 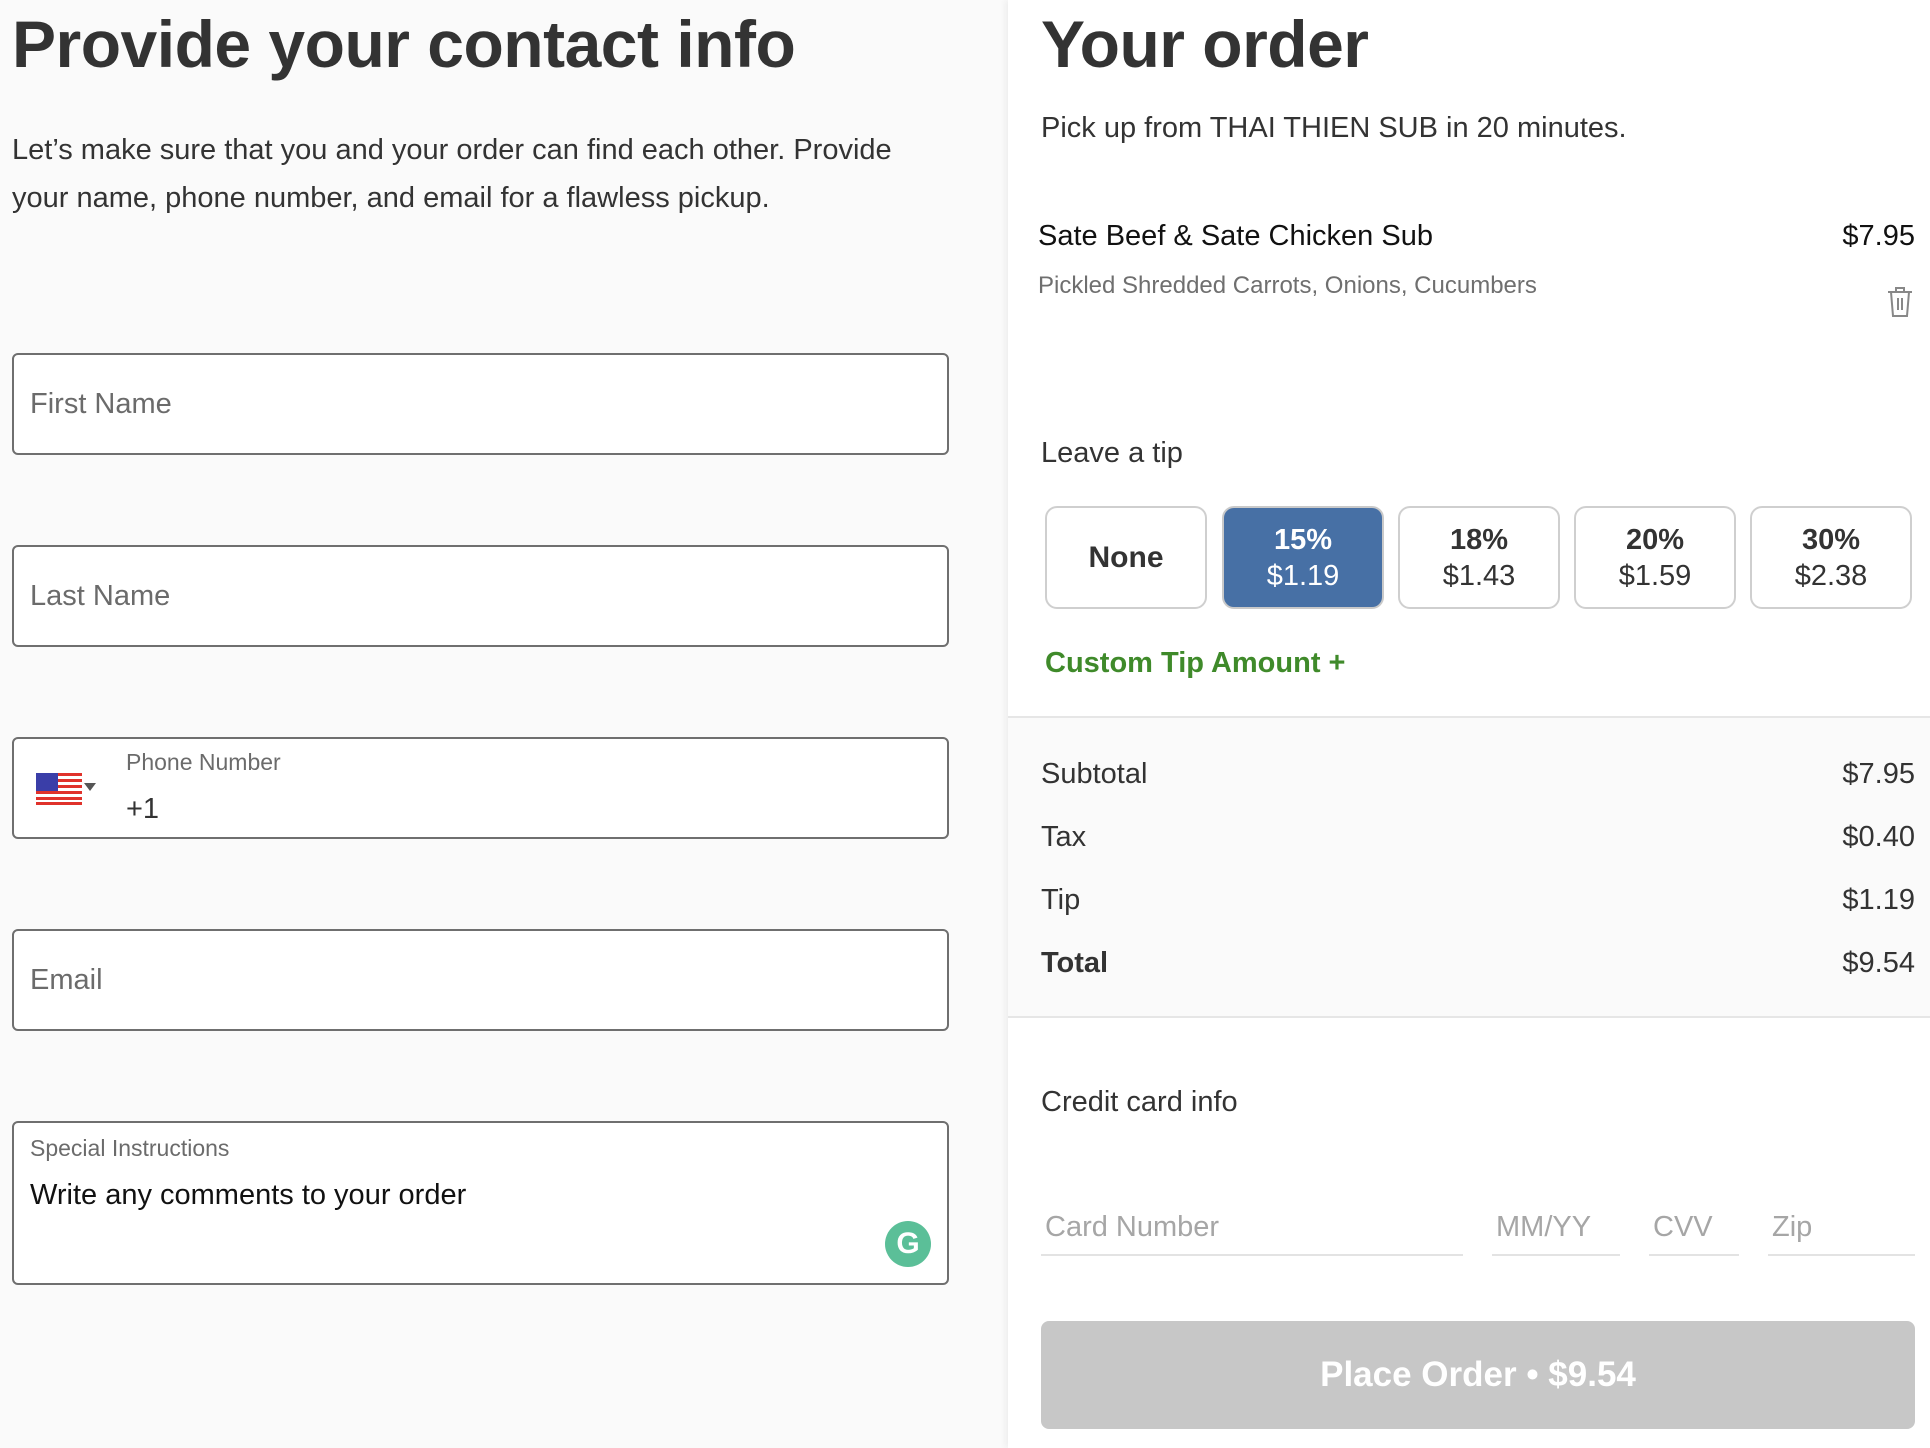 What do you see at coordinates (1479, 557) in the screenshot?
I see `tip-option-18: 18% $1.43` at bounding box center [1479, 557].